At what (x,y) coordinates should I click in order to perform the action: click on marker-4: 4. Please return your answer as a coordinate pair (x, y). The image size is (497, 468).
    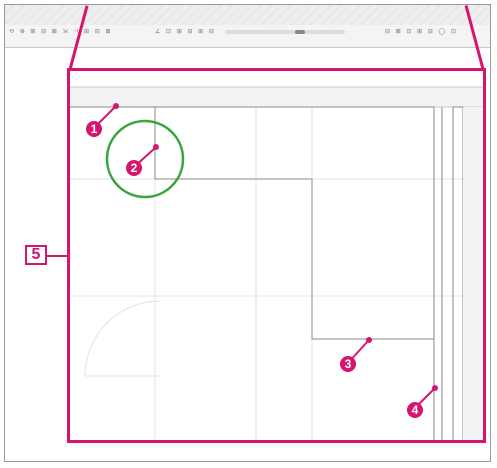
    Looking at the image, I should click on (422, 401).